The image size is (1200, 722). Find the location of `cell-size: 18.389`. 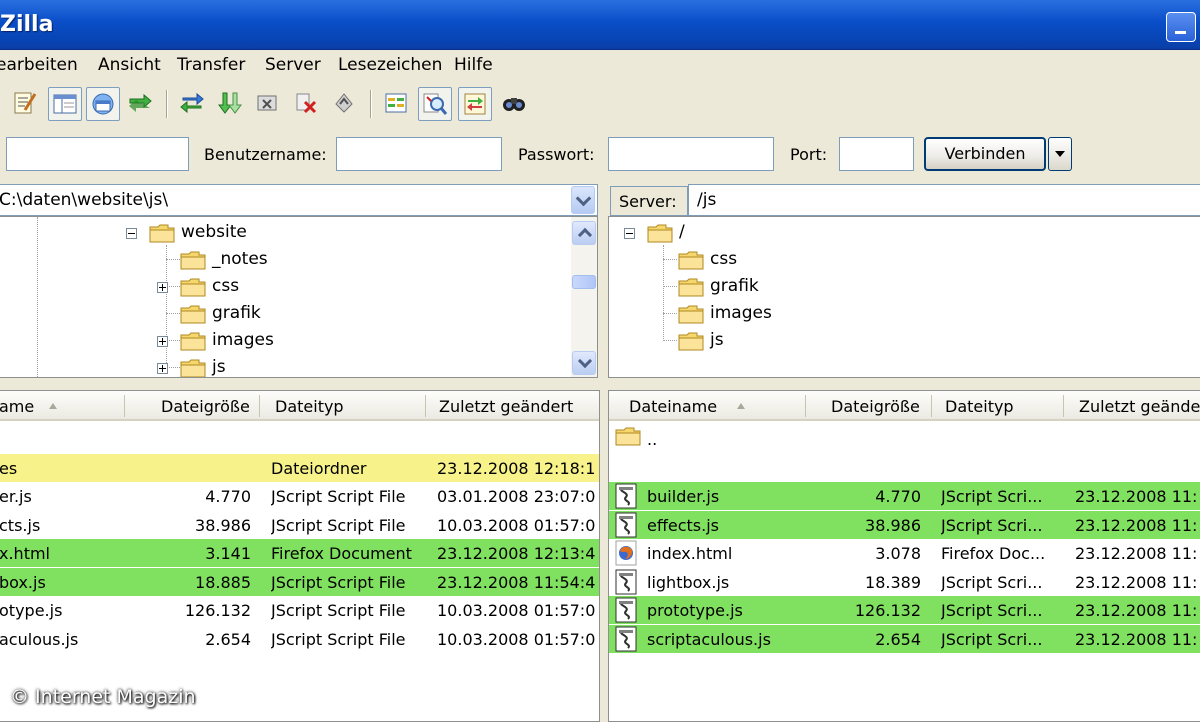

cell-size: 18.389 is located at coordinates (893, 582).